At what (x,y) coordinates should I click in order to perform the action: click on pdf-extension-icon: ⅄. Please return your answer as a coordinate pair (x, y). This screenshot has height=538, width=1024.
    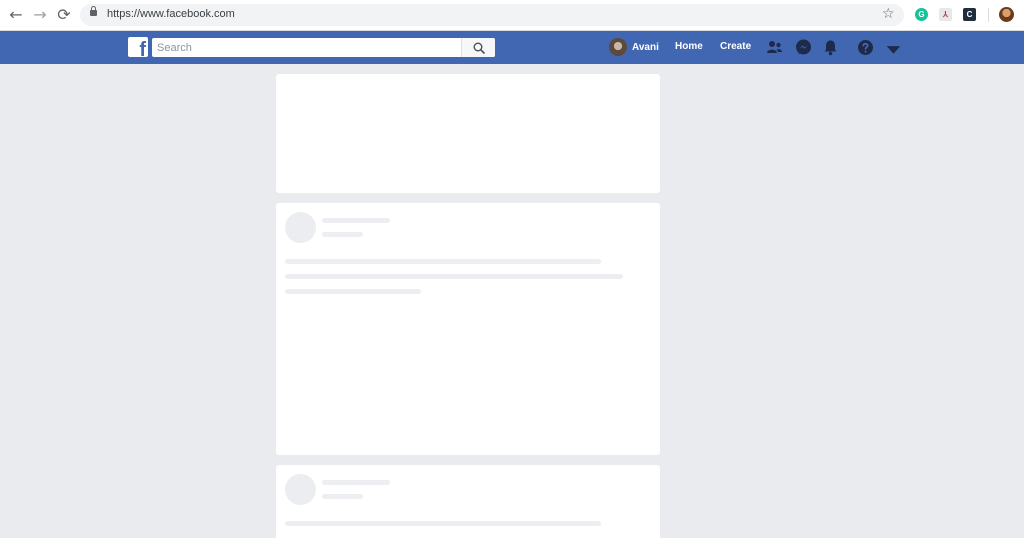
    Looking at the image, I should click on (945, 14).